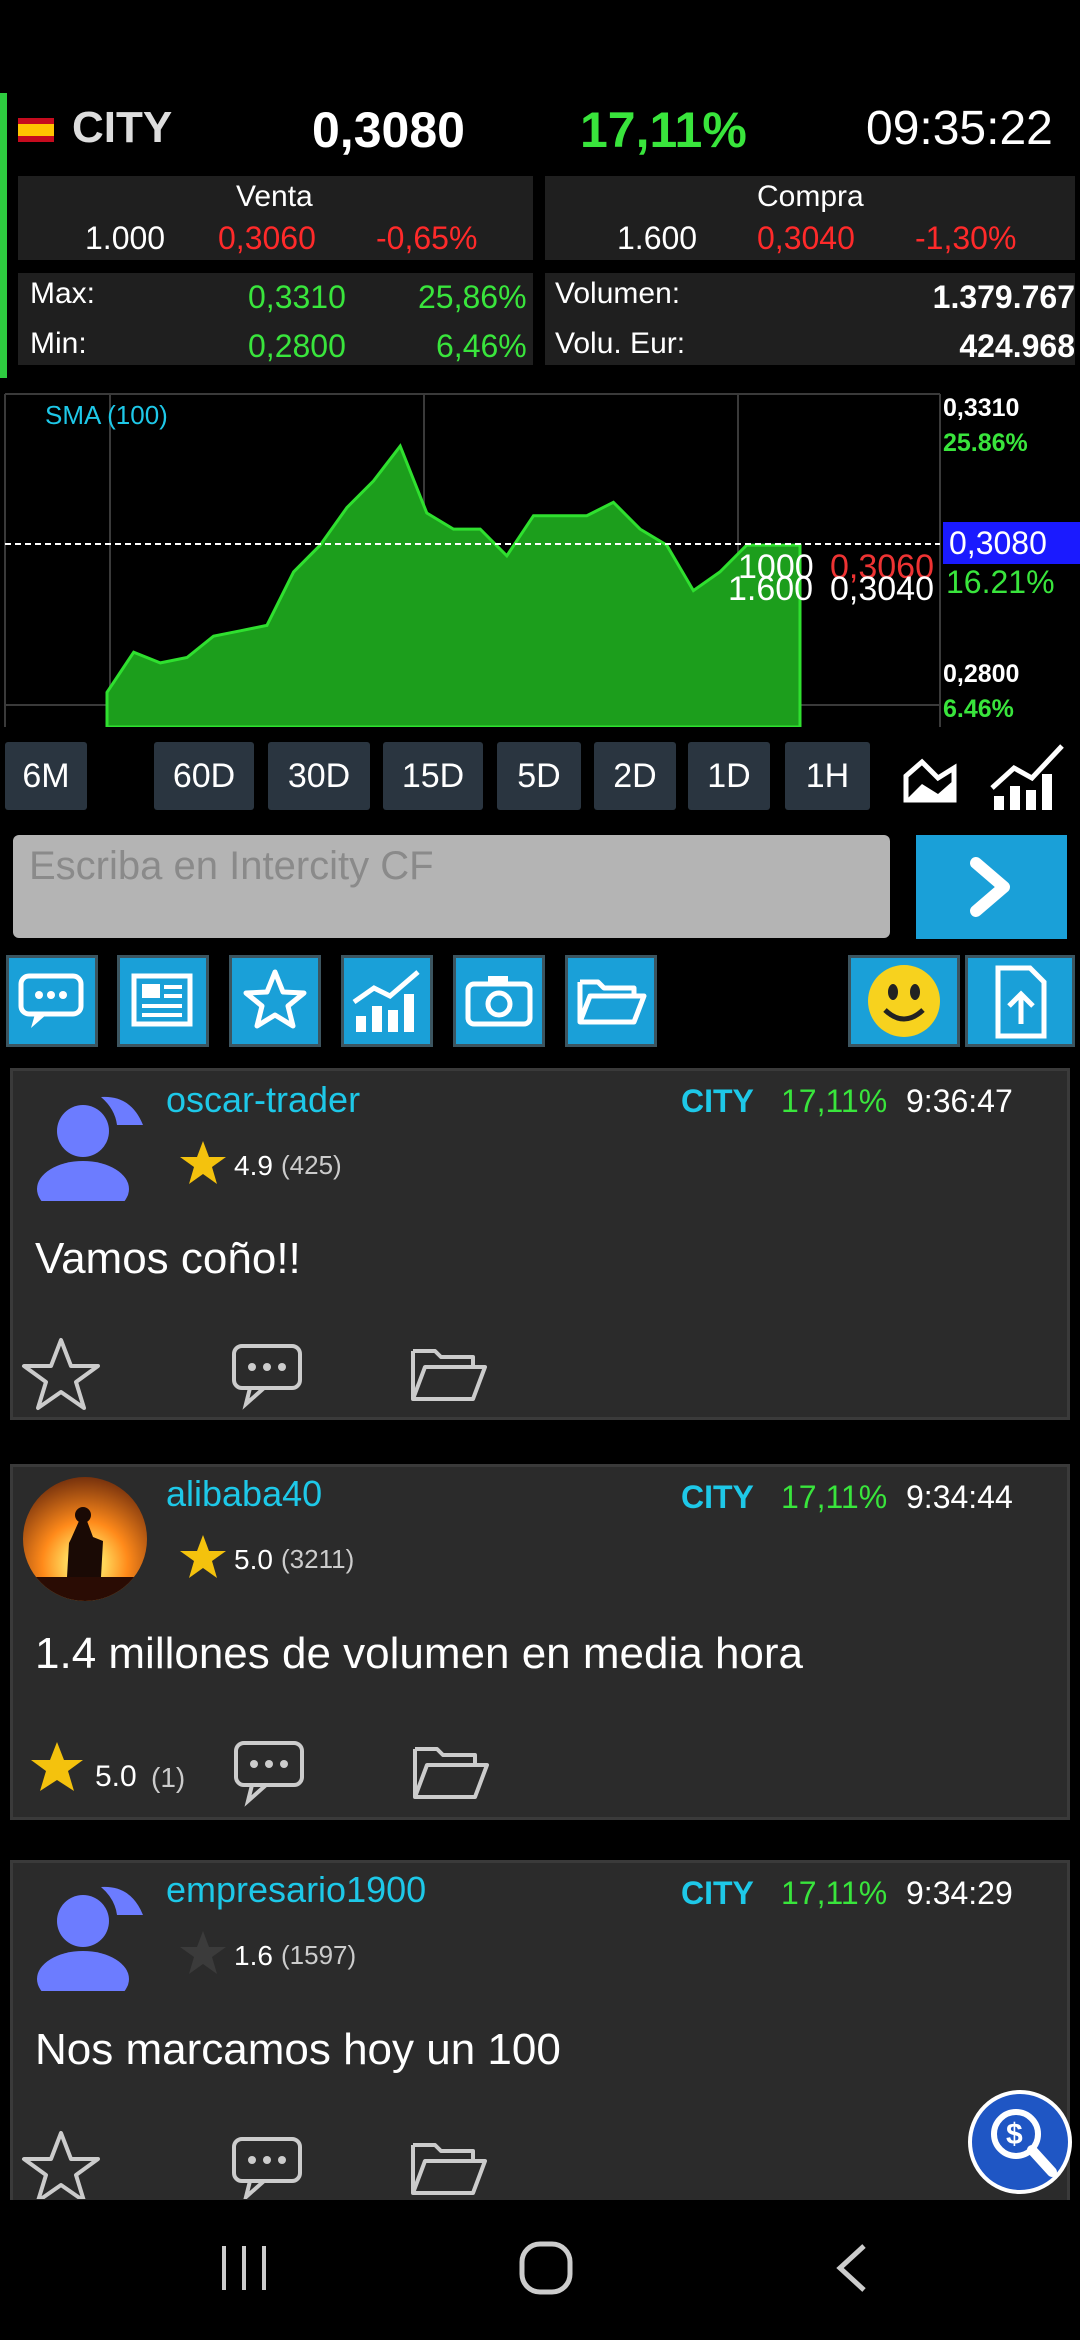 This screenshot has height=2340, width=1080. I want to click on tf-2d: 2D, so click(635, 776).